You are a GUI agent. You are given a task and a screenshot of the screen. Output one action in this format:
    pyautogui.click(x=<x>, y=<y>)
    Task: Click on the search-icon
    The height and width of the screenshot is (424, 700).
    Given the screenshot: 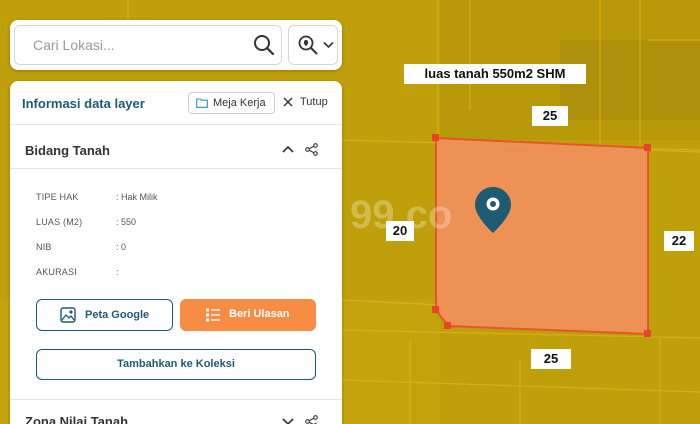 What is the action you would take?
    pyautogui.click(x=264, y=45)
    